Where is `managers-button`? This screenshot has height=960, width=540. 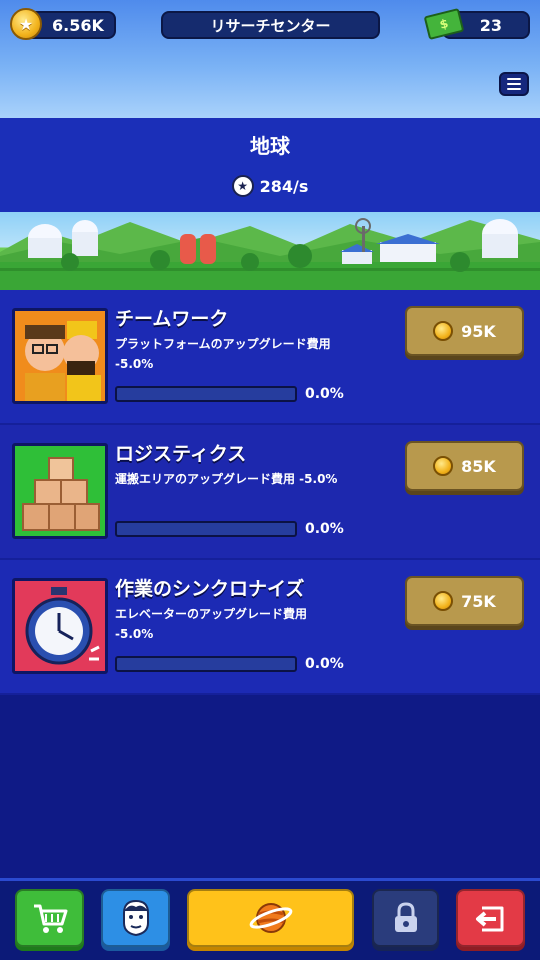
managers-button is located at coordinates (135, 918).